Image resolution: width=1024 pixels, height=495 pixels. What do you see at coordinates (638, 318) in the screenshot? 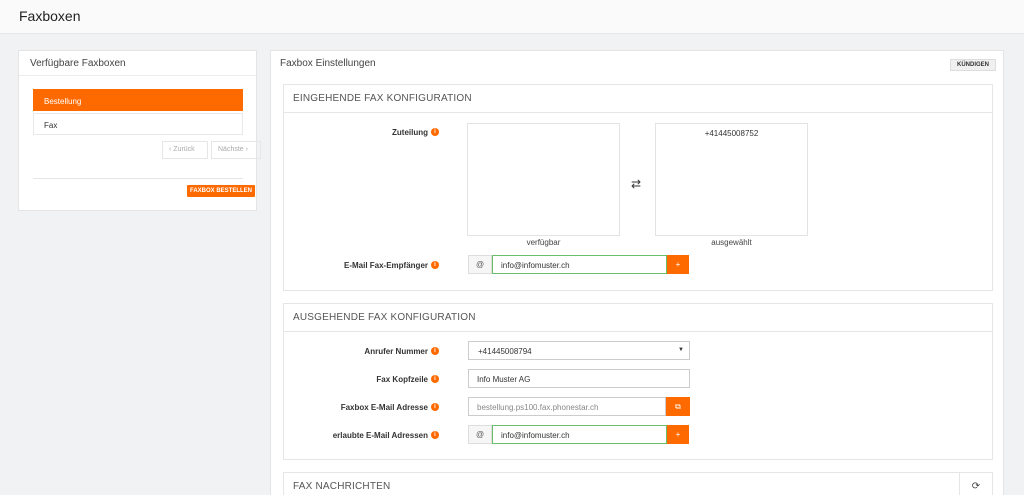
I see `outgoing-section-title: AUSGEHENDE FAX KONFIGURATION` at bounding box center [638, 318].